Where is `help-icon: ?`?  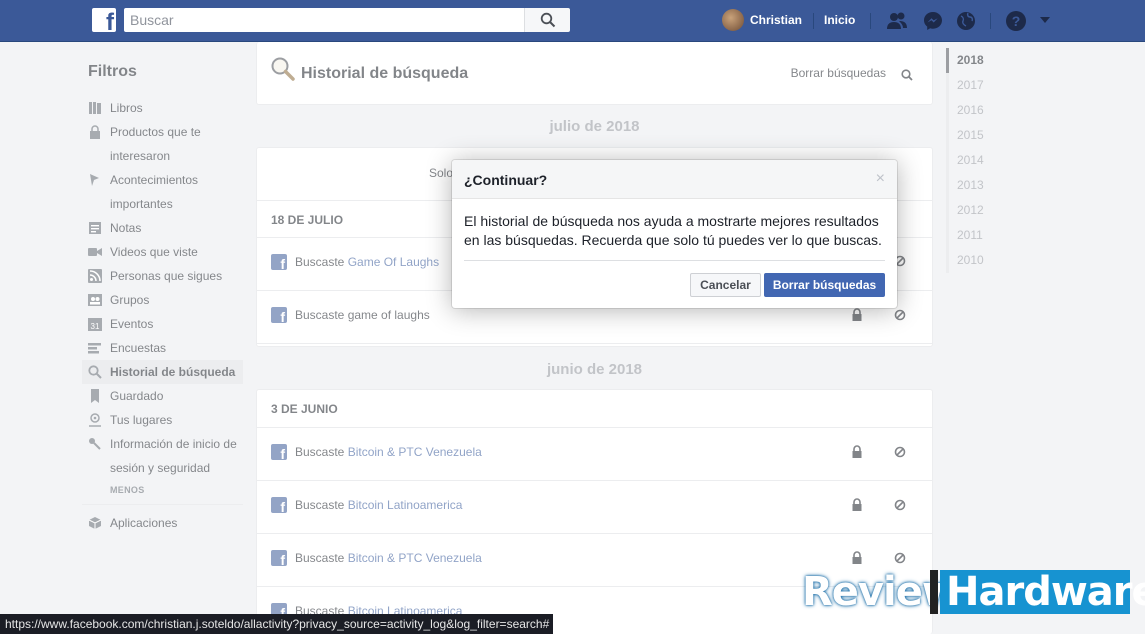 help-icon: ? is located at coordinates (1016, 21).